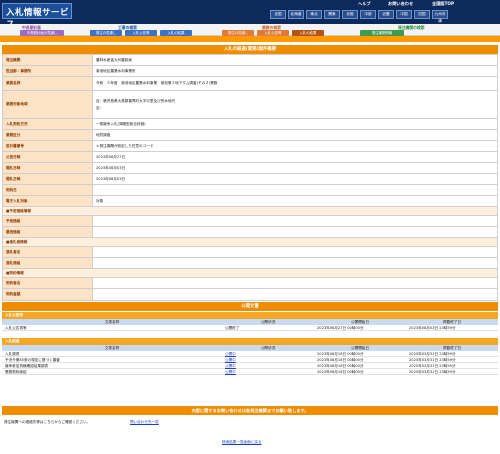 This screenshot has width=500, height=454. I want to click on row-label: 業務名称, so click(48, 83).